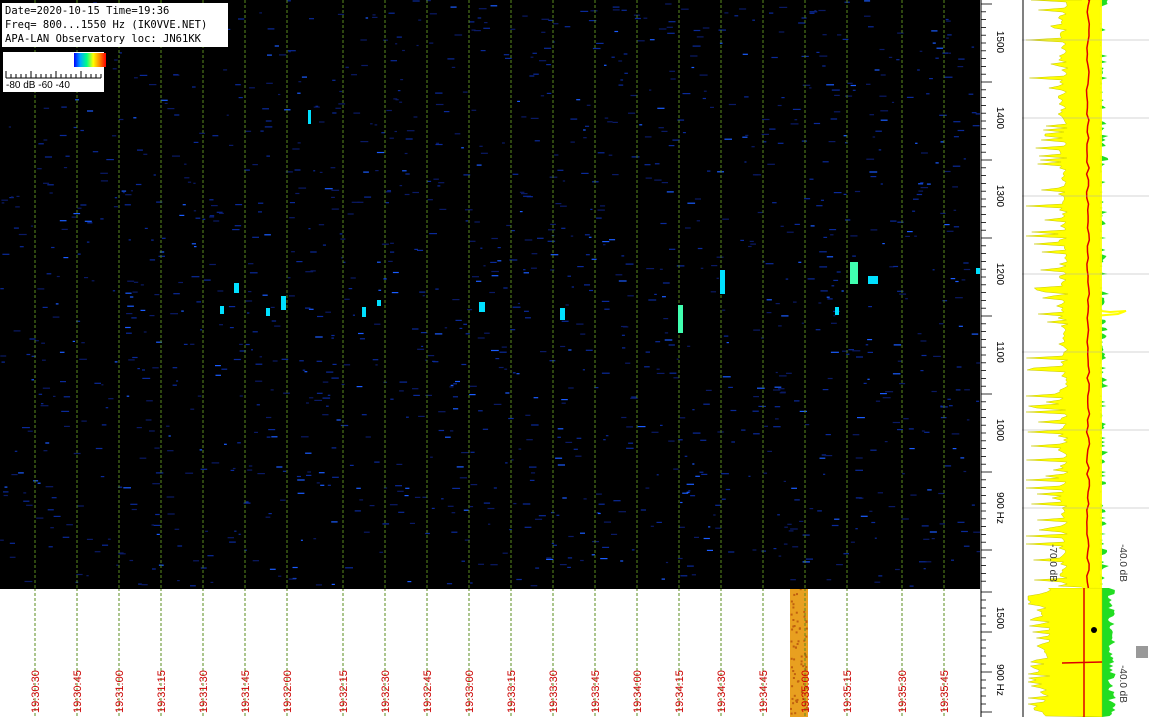 This screenshot has width=1149, height=721. I want to click on legend-db-labels: -80 dB -60 -40, so click(38, 85).